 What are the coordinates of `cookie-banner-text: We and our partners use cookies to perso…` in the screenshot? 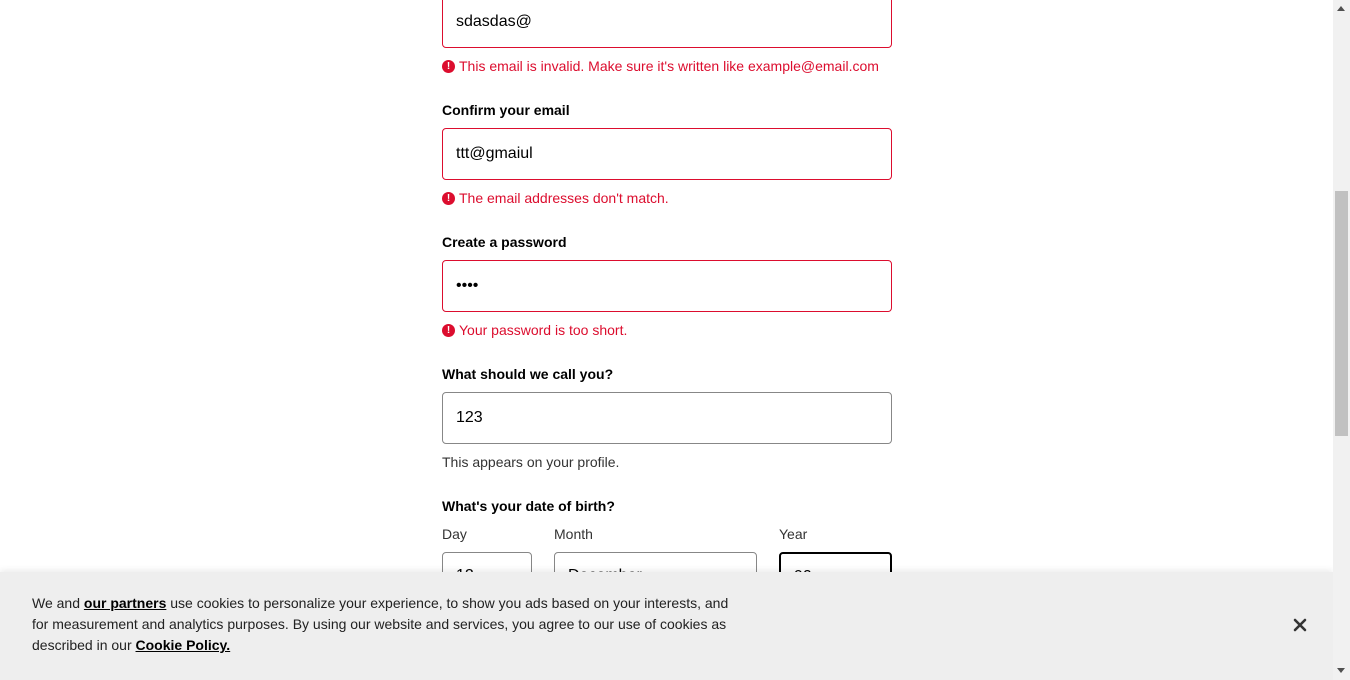 It's located at (387, 624).